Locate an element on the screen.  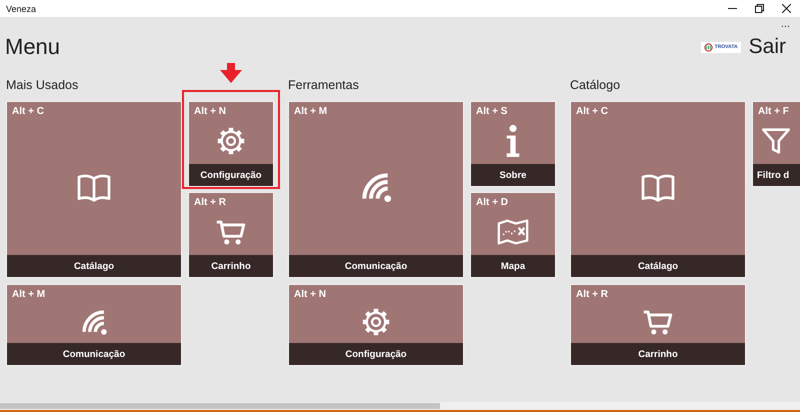
menu-tile: Alt + F Filtro d is located at coordinates (776, 144).